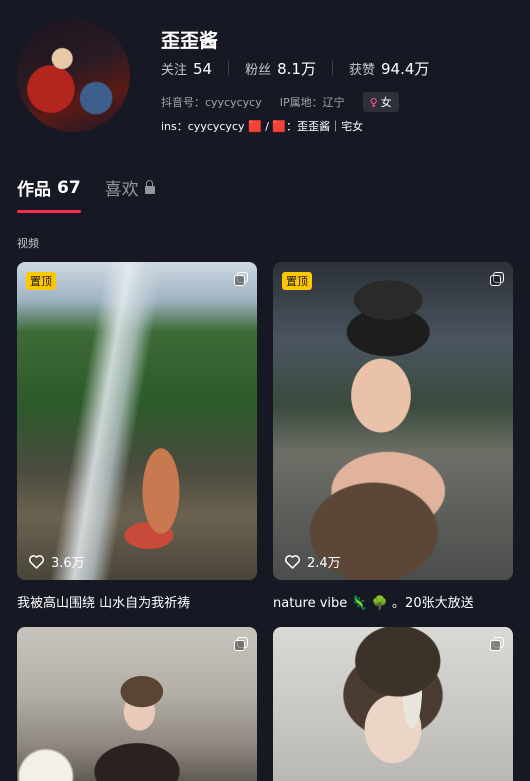  I want to click on tab-works: 作品 67, so click(49, 188).